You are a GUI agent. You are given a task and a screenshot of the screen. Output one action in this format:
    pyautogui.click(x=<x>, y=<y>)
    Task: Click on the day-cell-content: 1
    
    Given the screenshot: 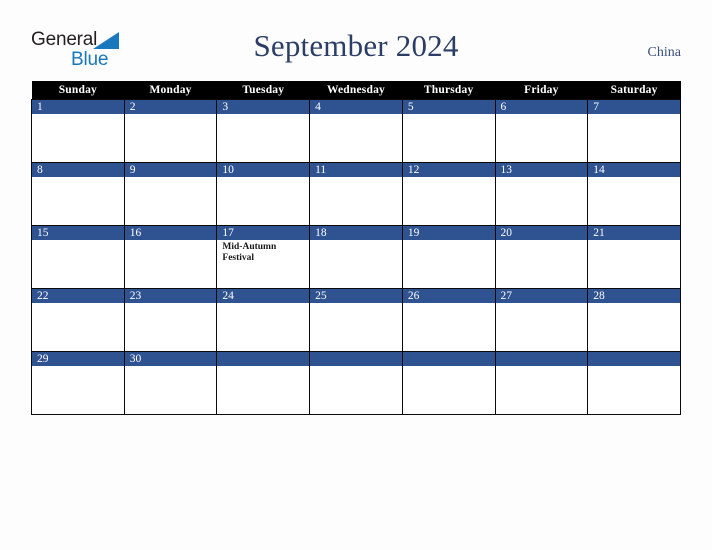 What is the action you would take?
    pyautogui.click(x=78, y=131)
    